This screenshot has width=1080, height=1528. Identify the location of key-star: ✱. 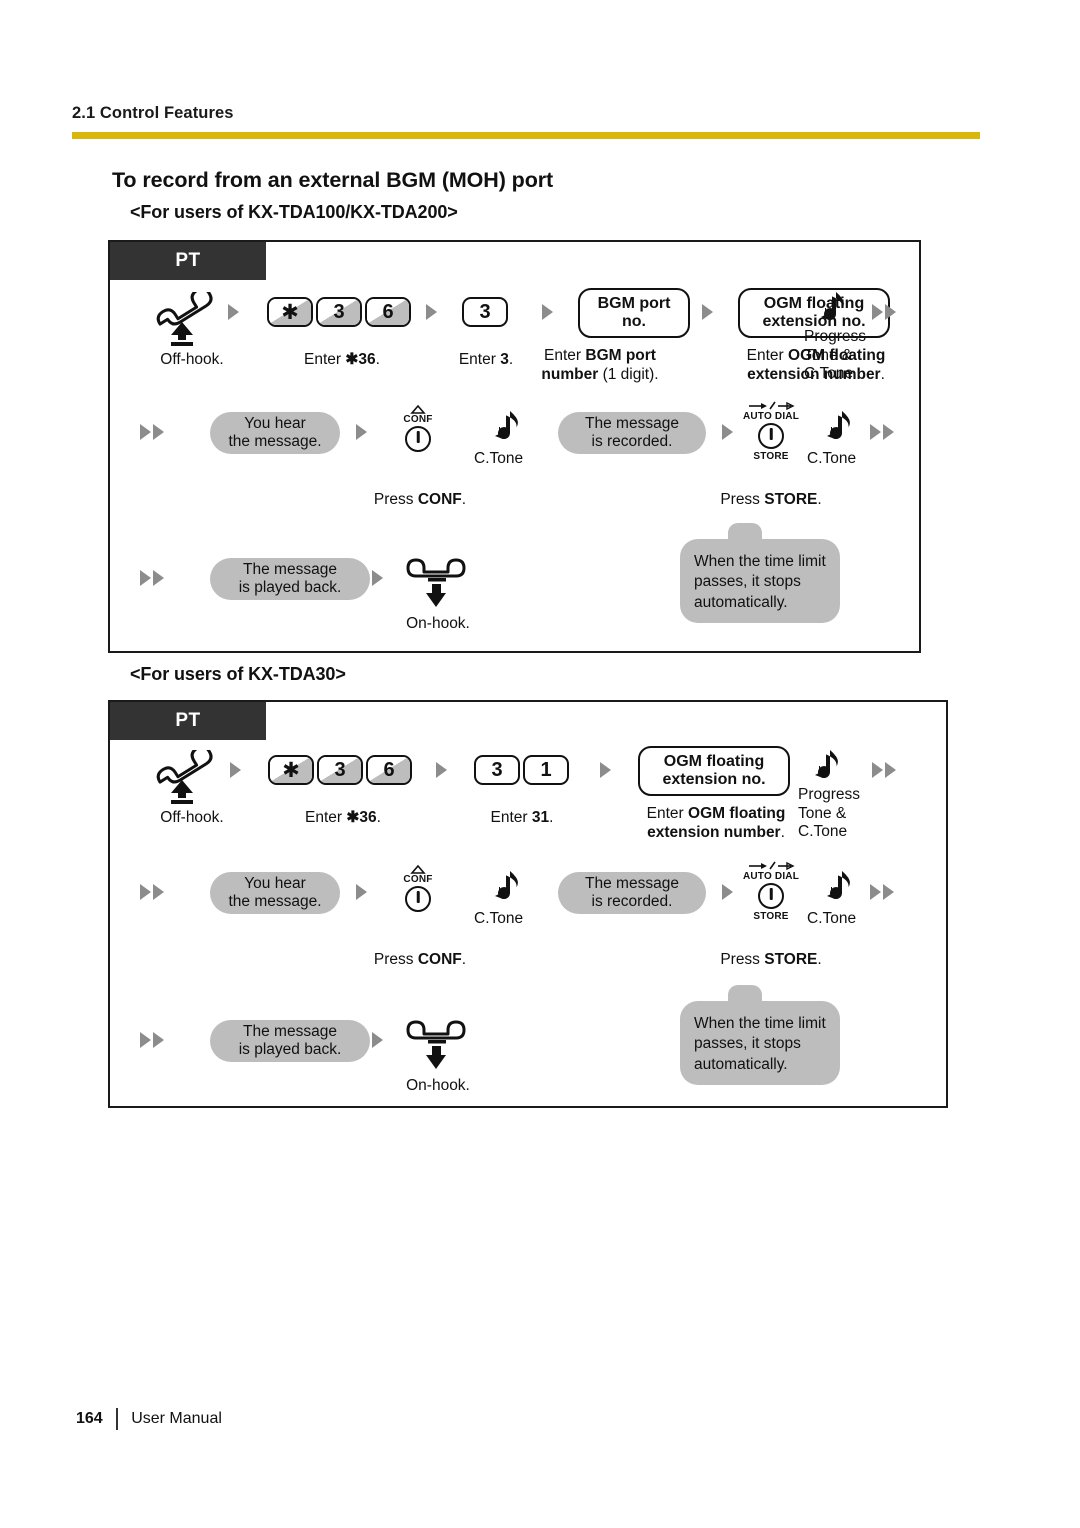
(290, 312).